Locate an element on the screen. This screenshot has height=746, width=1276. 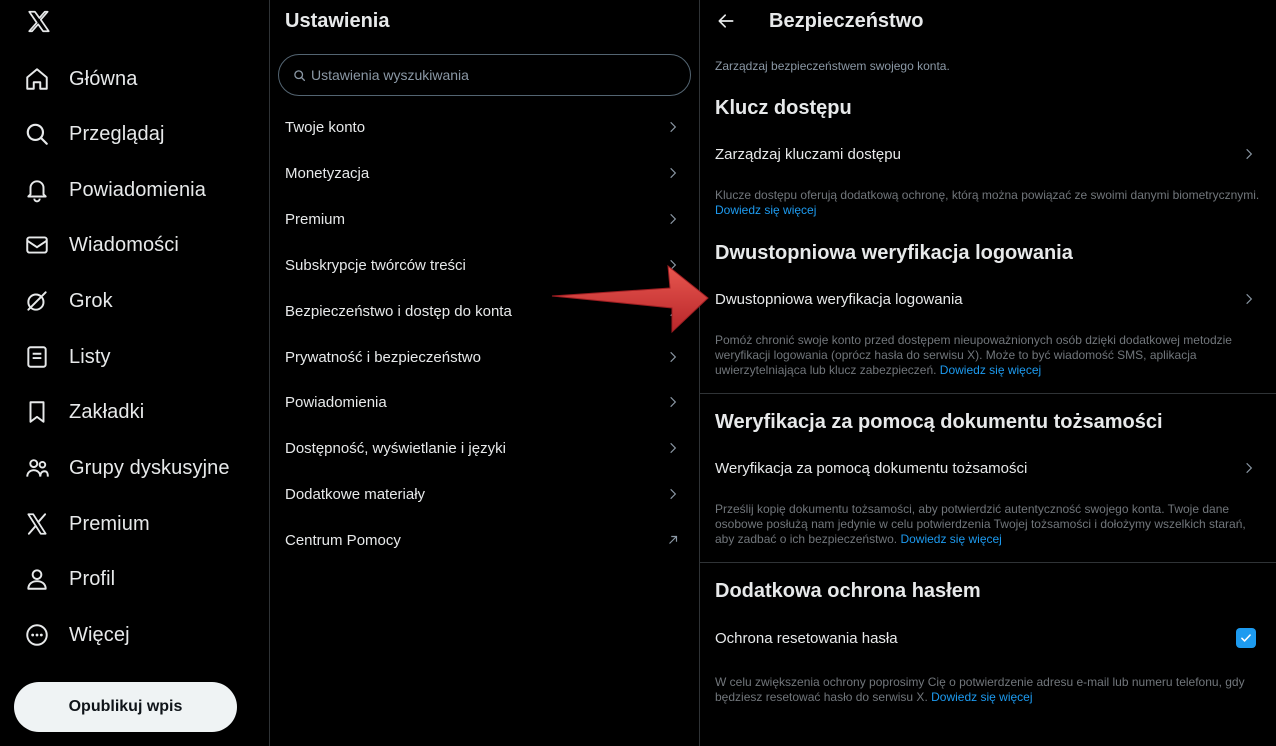
x-premium-icon is located at coordinates (37, 524).